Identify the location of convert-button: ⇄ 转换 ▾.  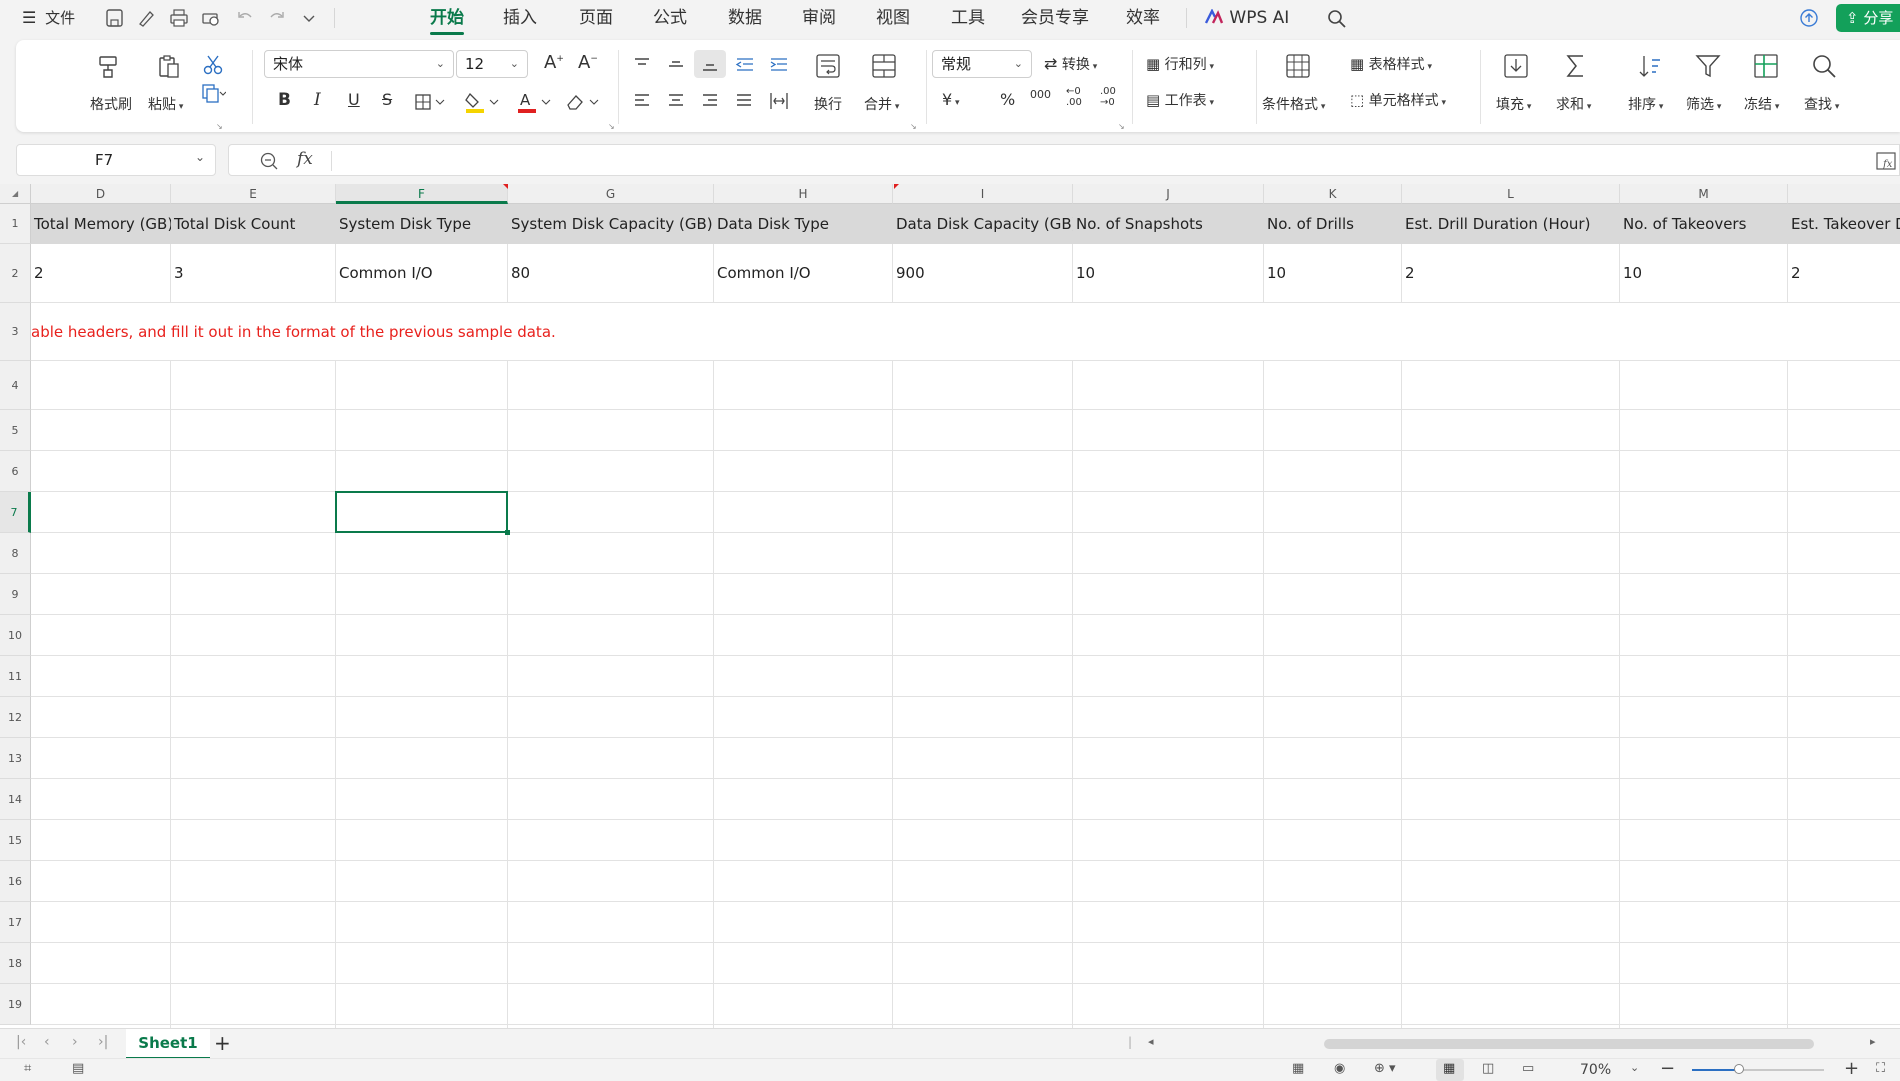
(1070, 64).